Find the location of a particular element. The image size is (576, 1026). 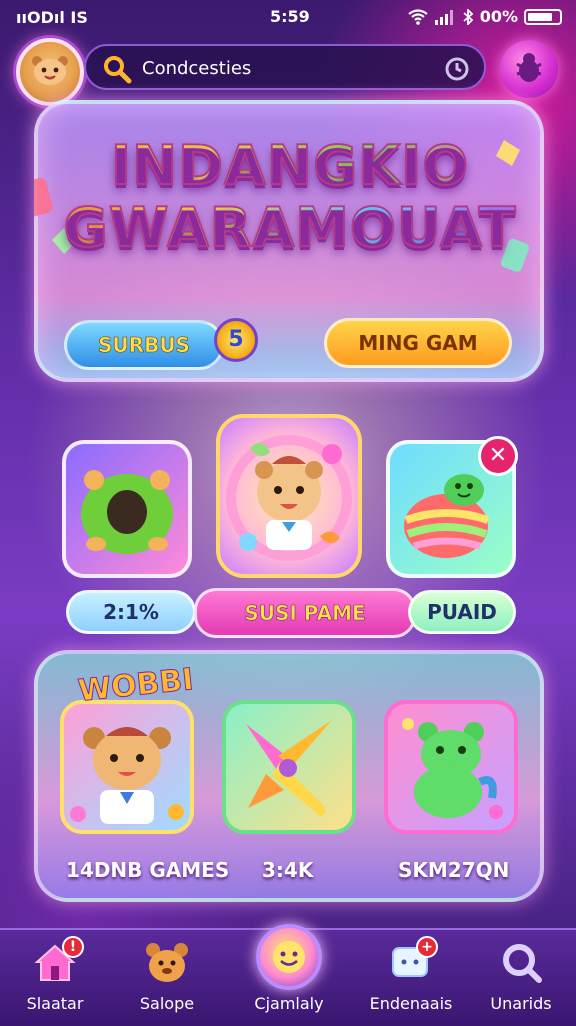

candy-rocket-icon is located at coordinates (289, 768).